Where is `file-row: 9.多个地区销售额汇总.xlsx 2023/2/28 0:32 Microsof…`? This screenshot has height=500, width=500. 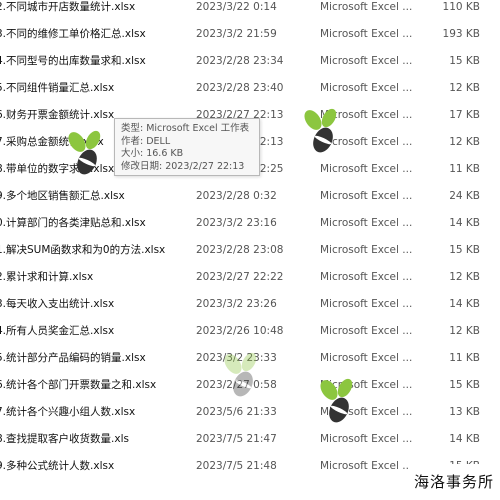
file-row: 9.多个地区销售额汇总.xlsx 2023/2/28 0:32 Microsof… is located at coordinates (250, 196).